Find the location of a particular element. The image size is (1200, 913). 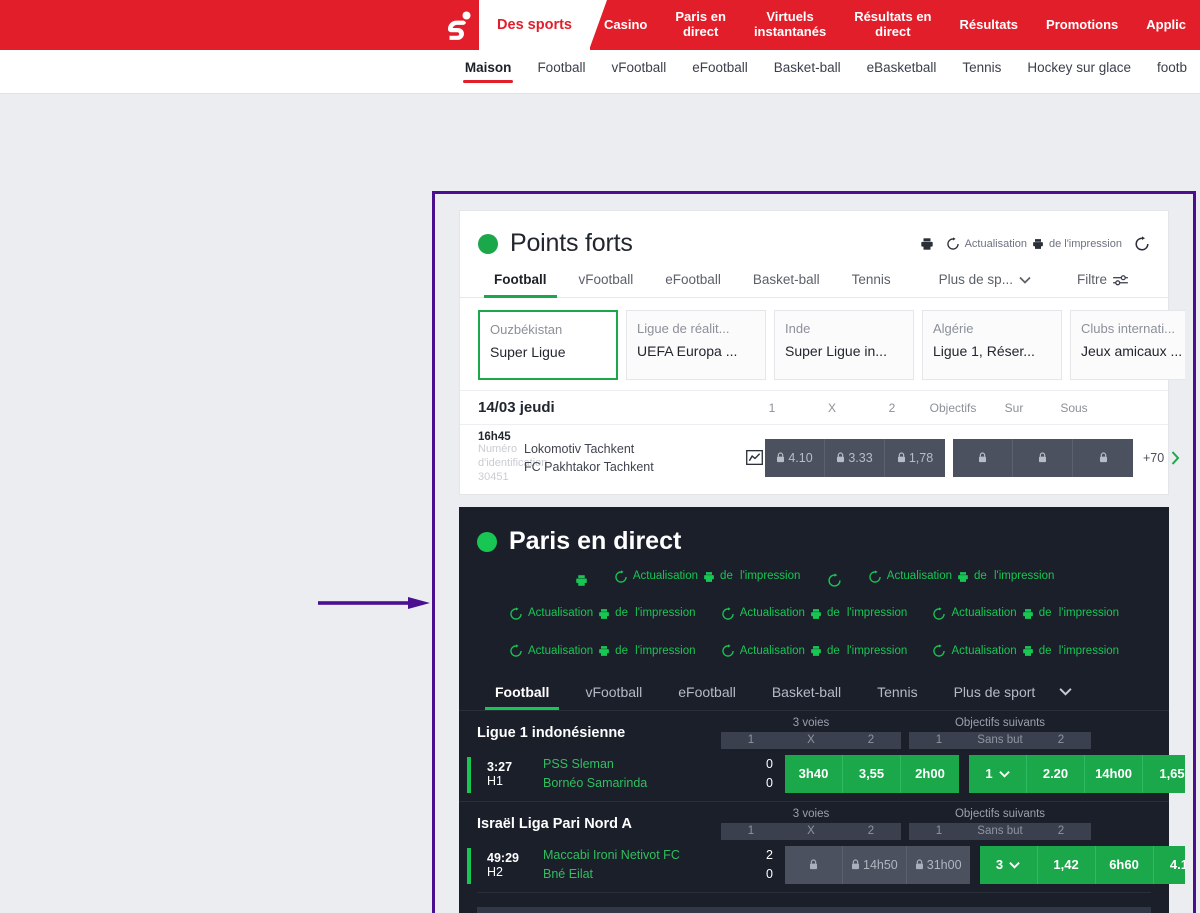

live-match-scores: 0 0 is located at coordinates (758, 773).